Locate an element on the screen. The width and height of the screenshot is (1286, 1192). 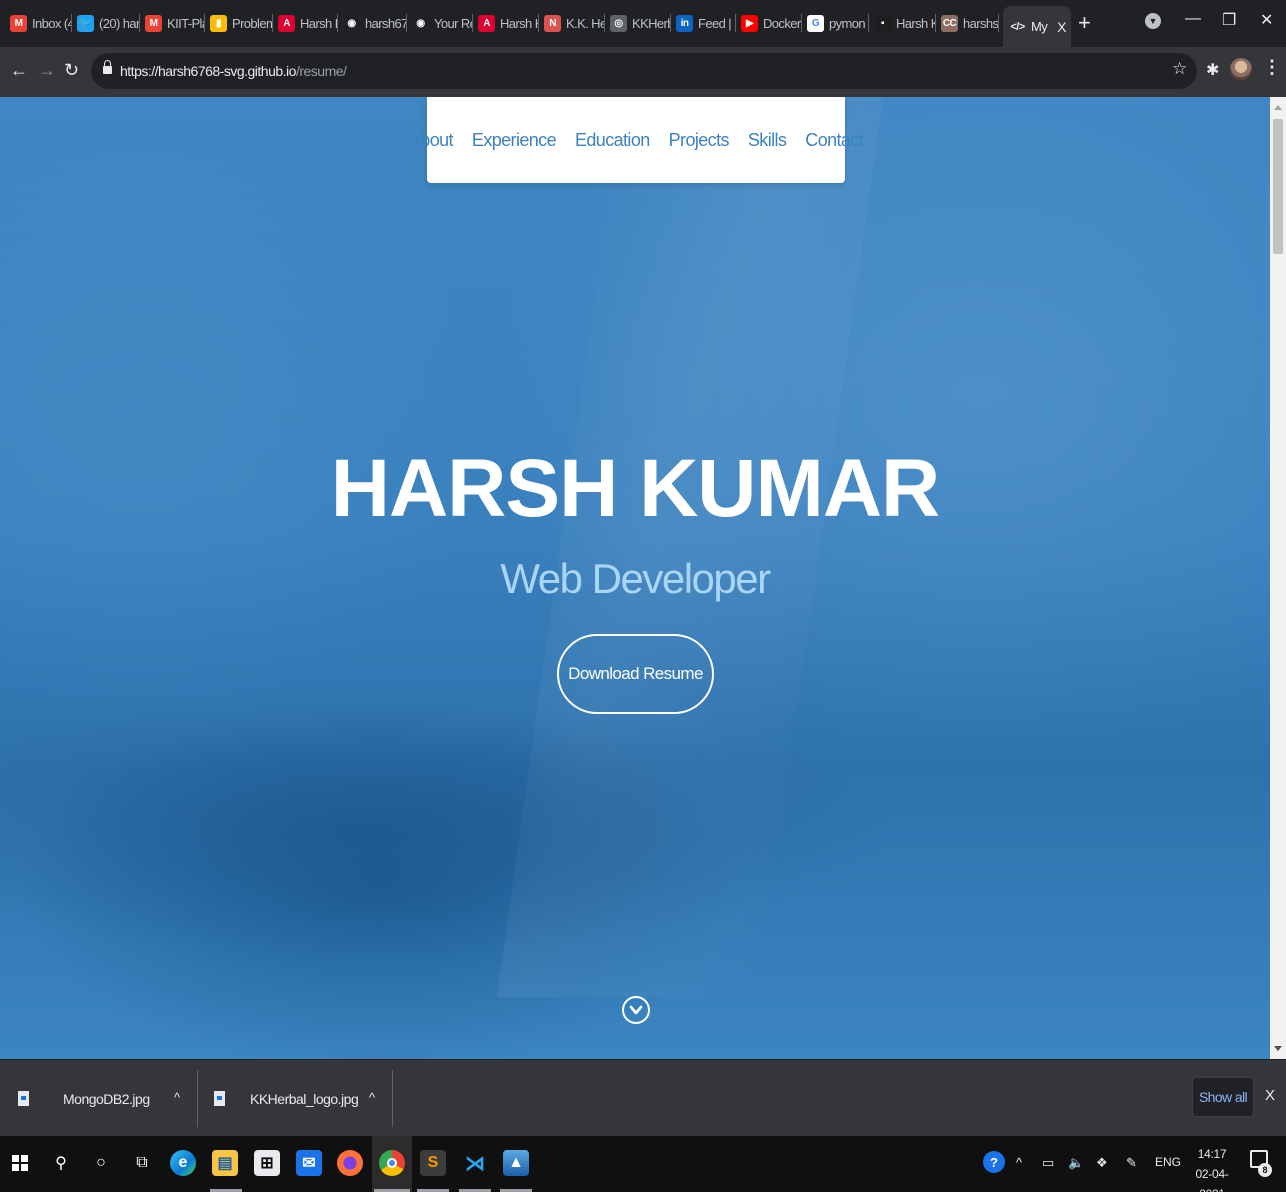
close-tab-icon: X is located at coordinates (1061, 27).